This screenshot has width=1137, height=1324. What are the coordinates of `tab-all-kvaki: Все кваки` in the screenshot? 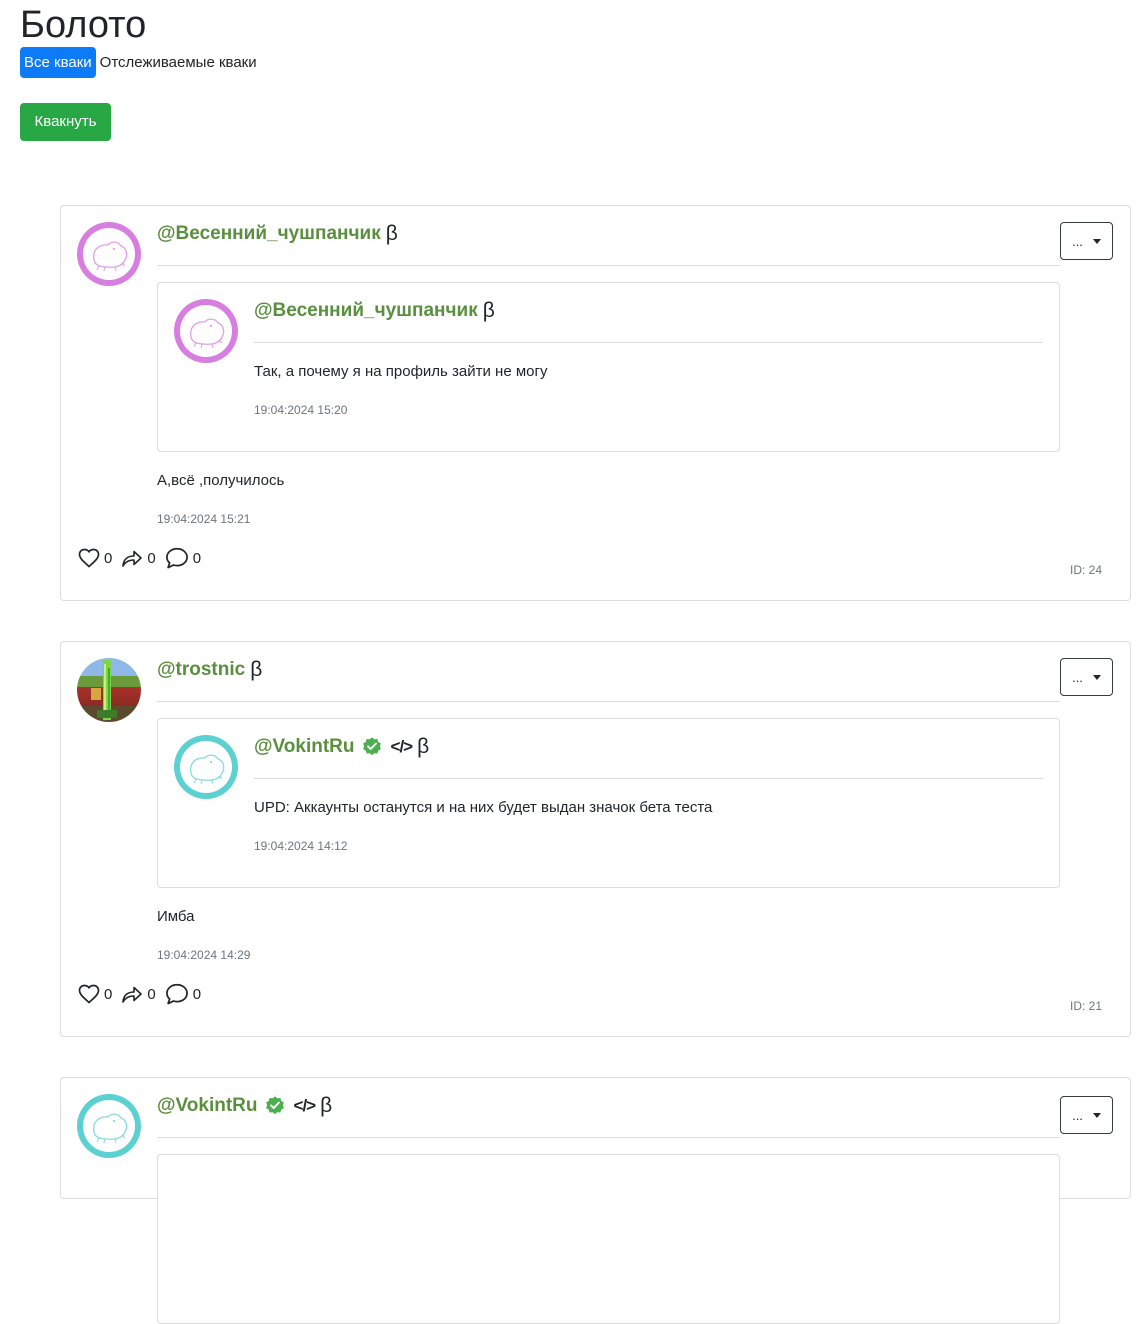 It's located at (58, 62).